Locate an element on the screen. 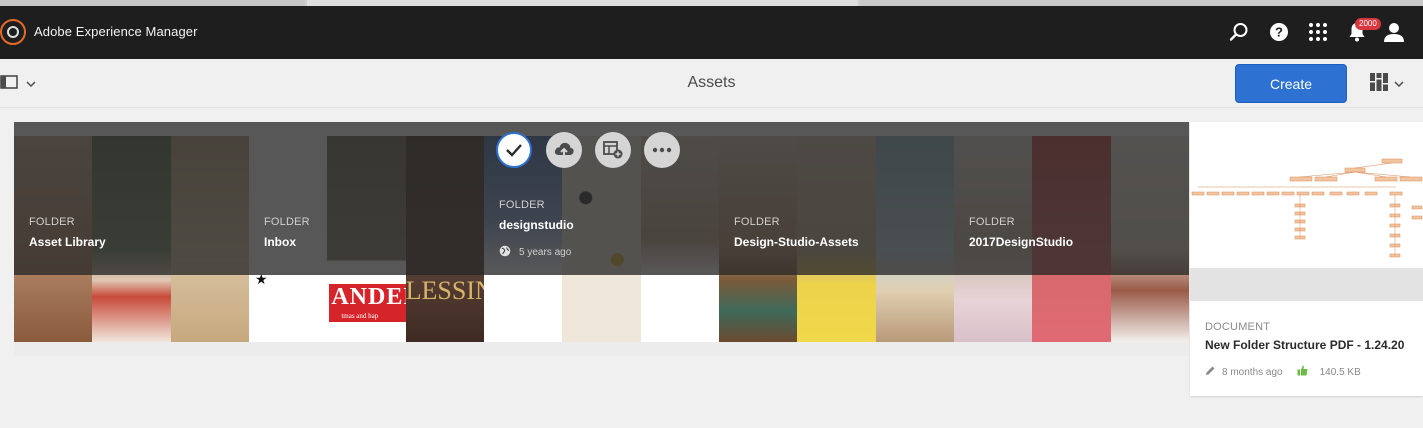 The image size is (1423, 428). help-icon: ? is located at coordinates (1279, 32).